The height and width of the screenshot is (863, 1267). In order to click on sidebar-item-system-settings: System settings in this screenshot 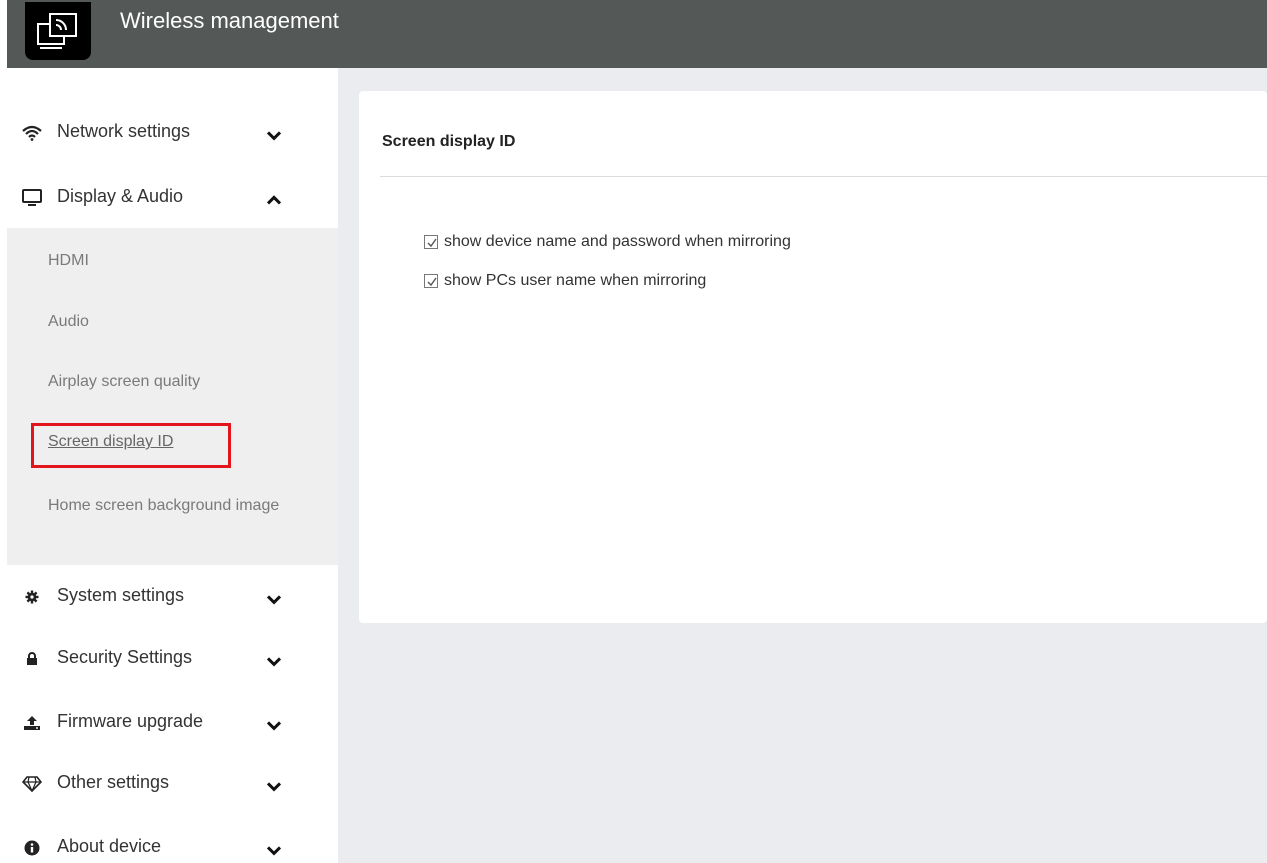, I will do `click(169, 597)`.